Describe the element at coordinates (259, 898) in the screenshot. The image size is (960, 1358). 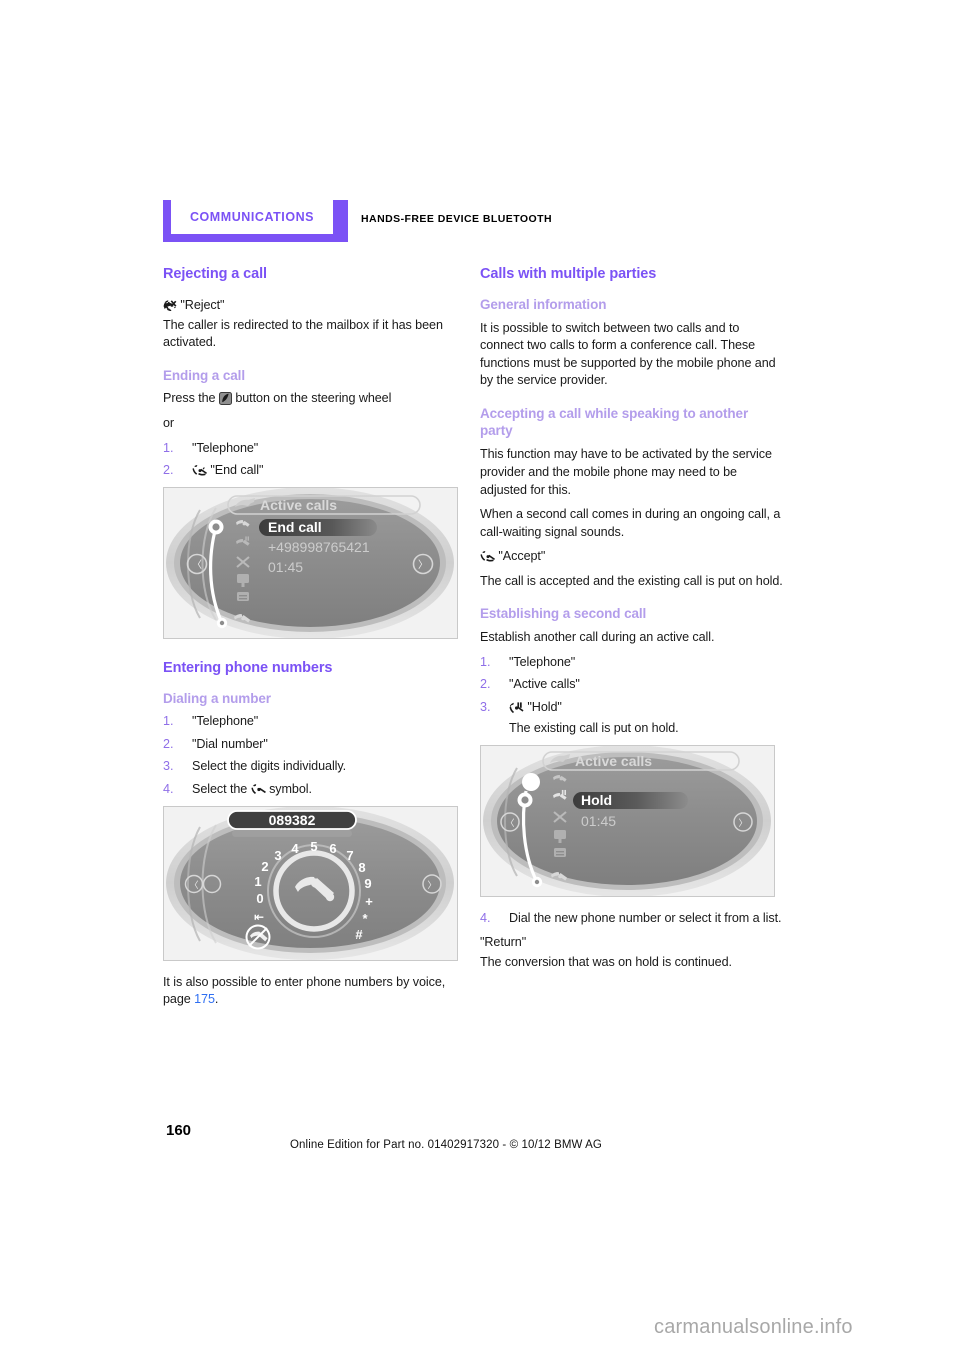
I see `svg-text: 0` at that location.